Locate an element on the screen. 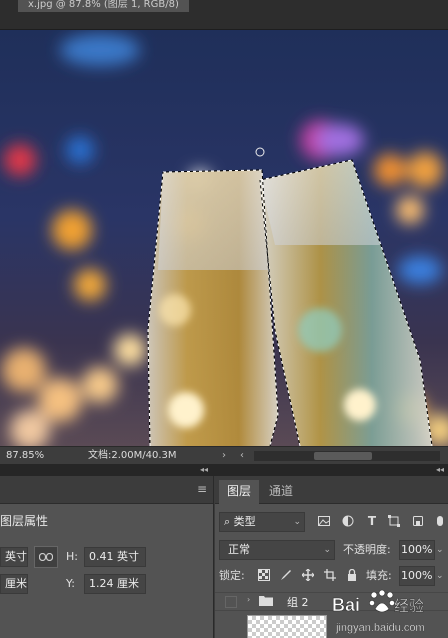 The width and height of the screenshot is (448, 638). link-wh-button is located at coordinates (46, 557).